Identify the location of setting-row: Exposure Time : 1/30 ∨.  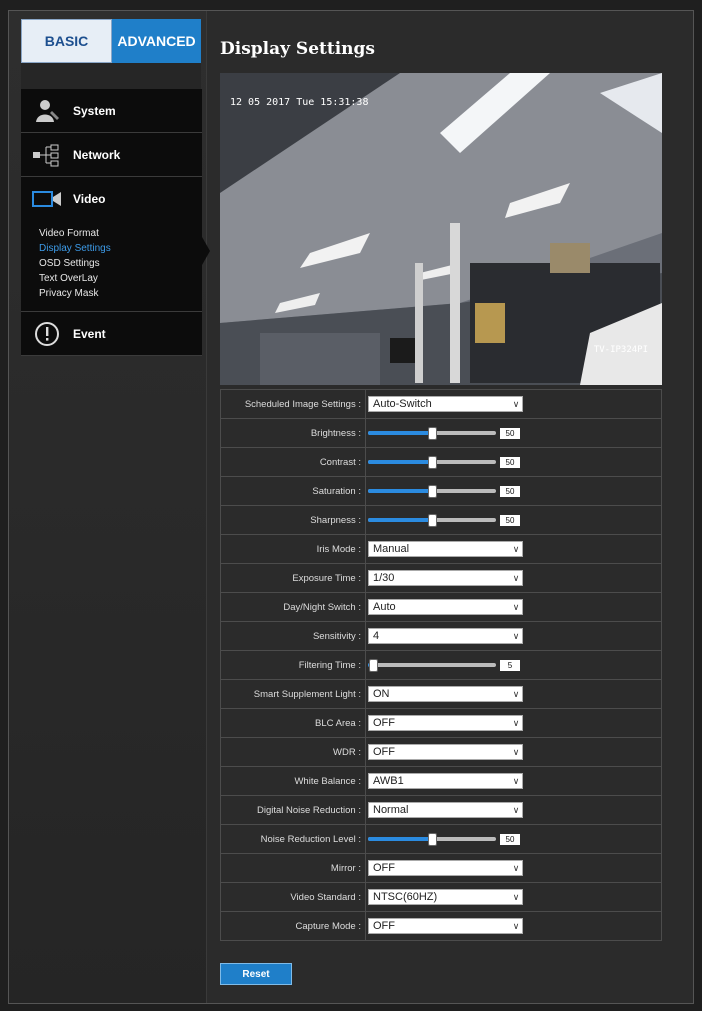
(441, 578).